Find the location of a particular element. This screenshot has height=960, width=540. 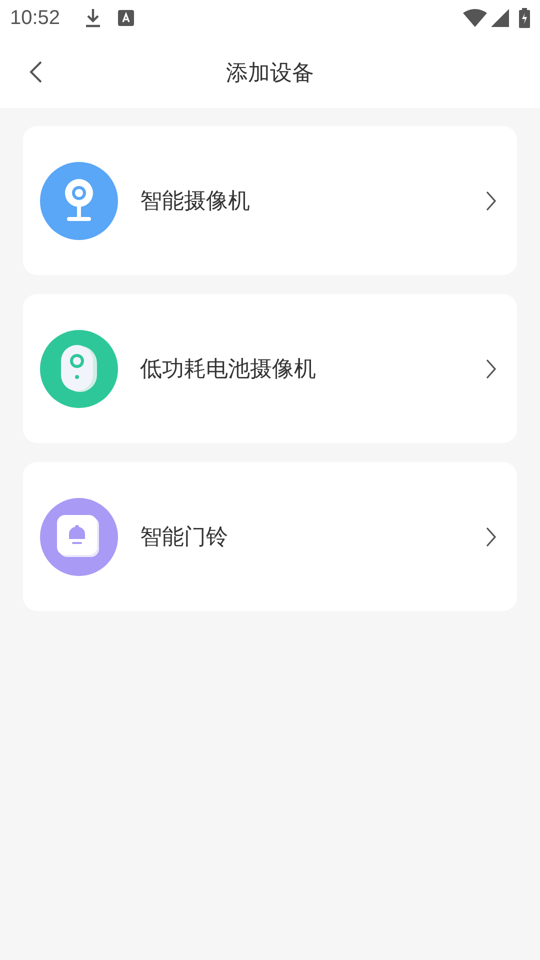

device-type-card: 智能门铃 is located at coordinates (270, 536).